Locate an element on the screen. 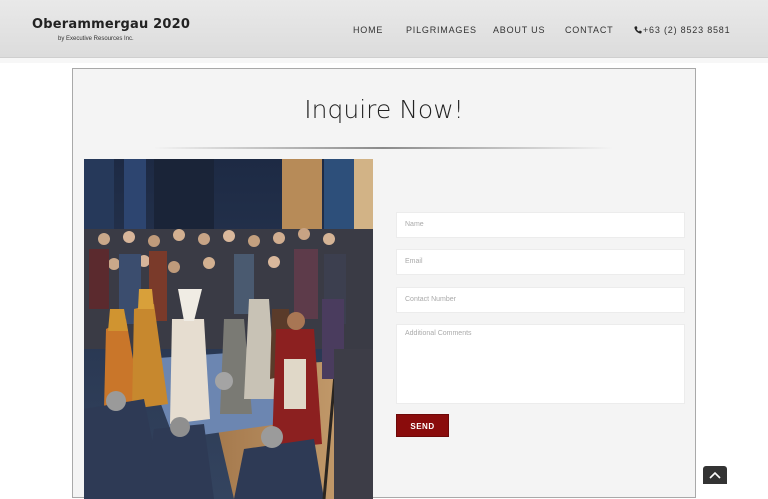 This screenshot has height=499, width=768. contact-number-placeholder: Contact Number is located at coordinates (430, 299).